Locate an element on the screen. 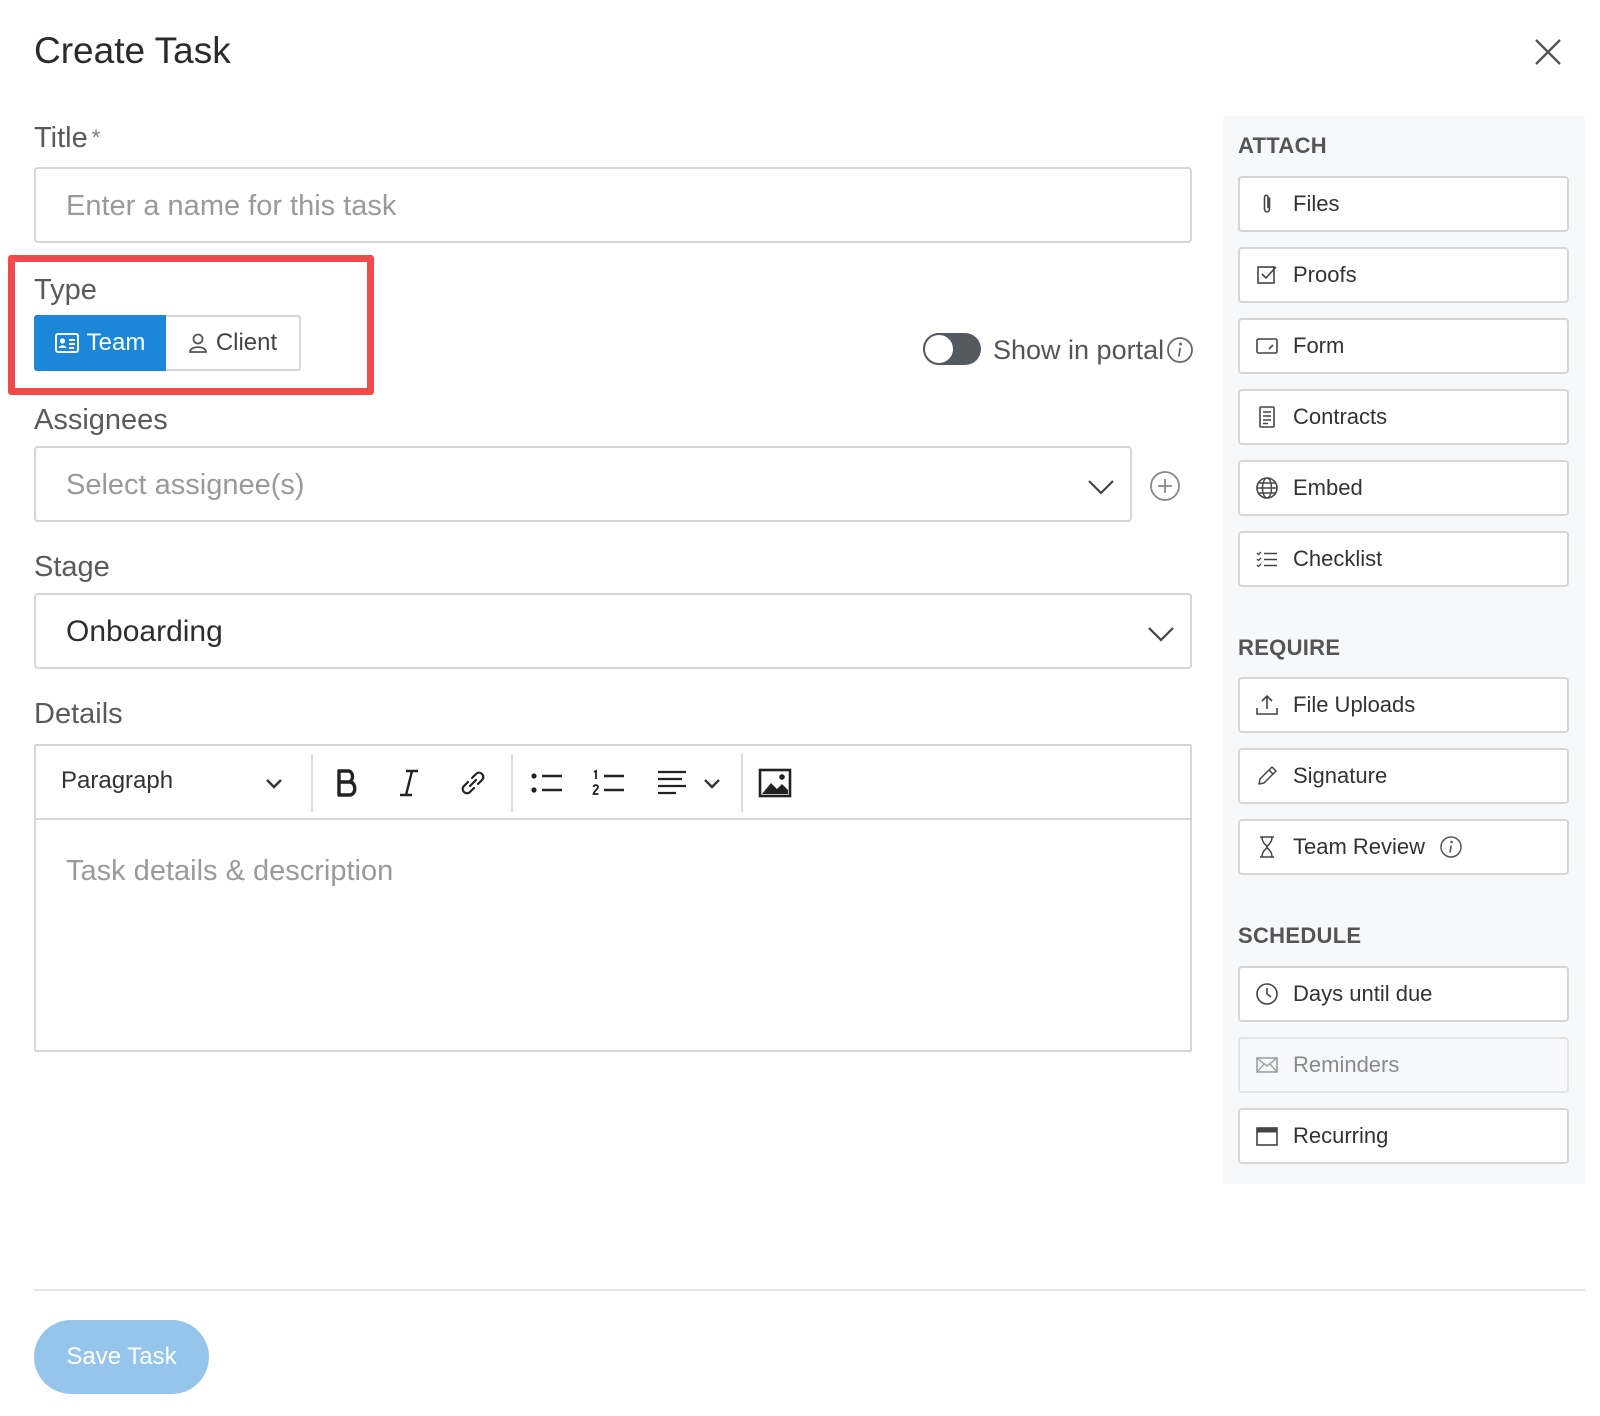 This screenshot has width=1600, height=1416. close-icon is located at coordinates (1548, 52).